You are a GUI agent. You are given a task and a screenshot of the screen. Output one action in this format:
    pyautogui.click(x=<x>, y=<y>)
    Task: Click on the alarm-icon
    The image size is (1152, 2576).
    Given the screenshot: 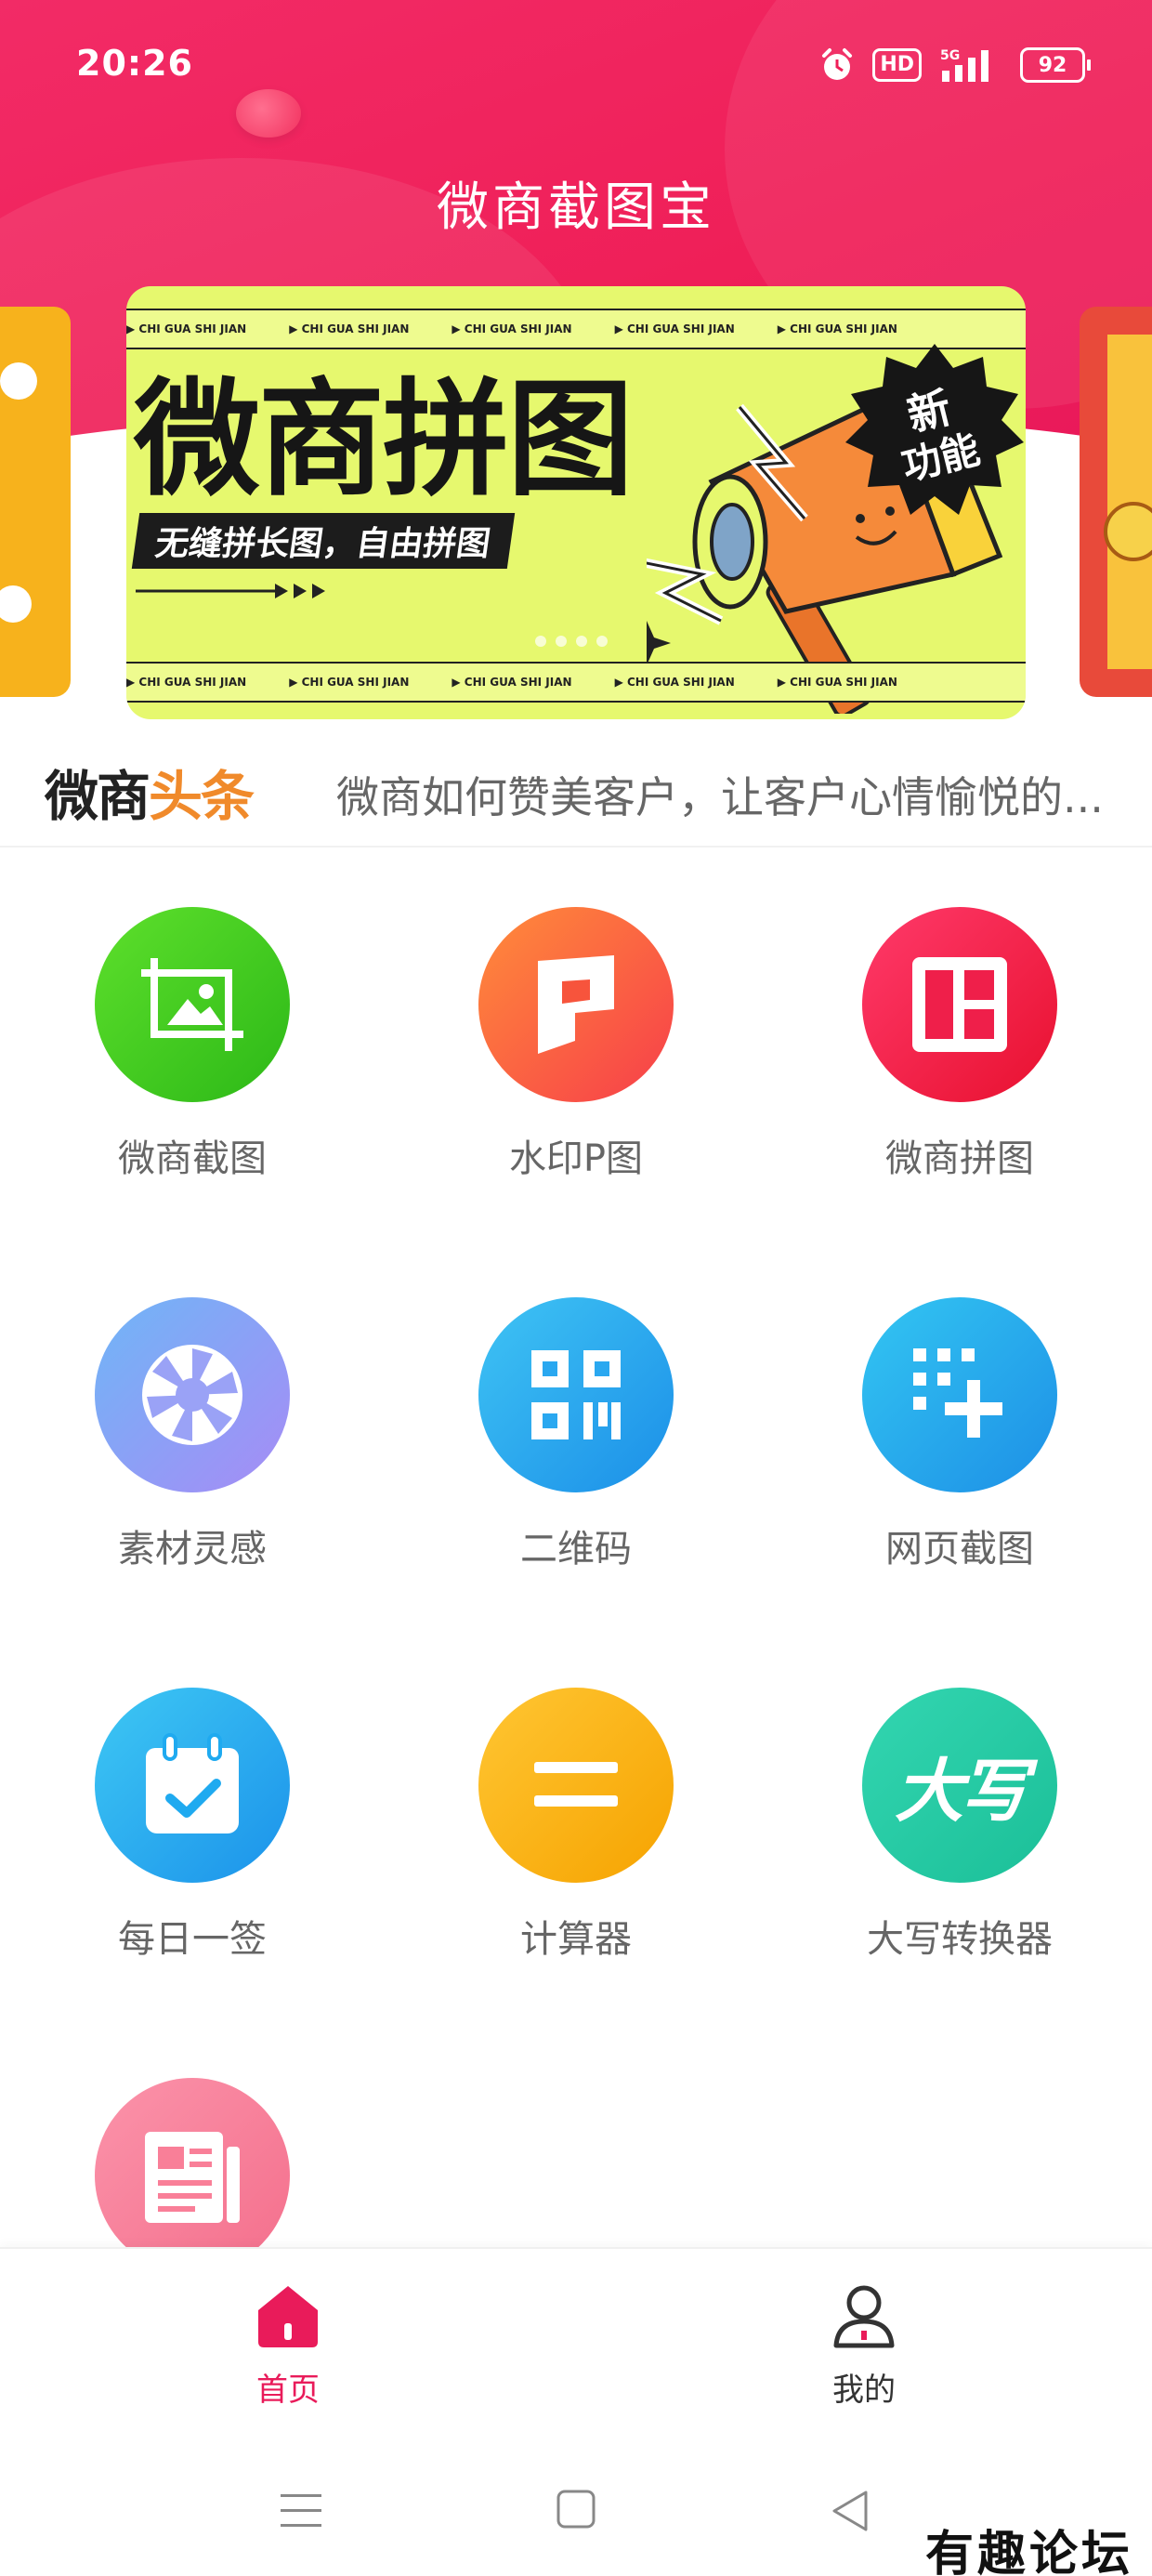 What is the action you would take?
    pyautogui.click(x=837, y=65)
    